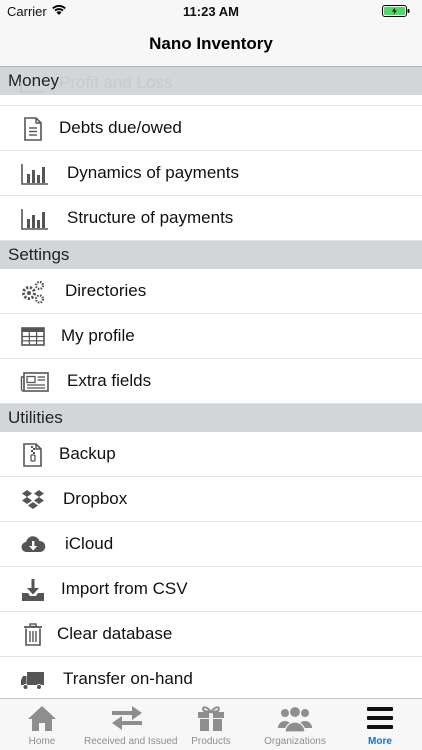 This screenshot has width=422, height=750. I want to click on section-title: Utilities, so click(35, 417).